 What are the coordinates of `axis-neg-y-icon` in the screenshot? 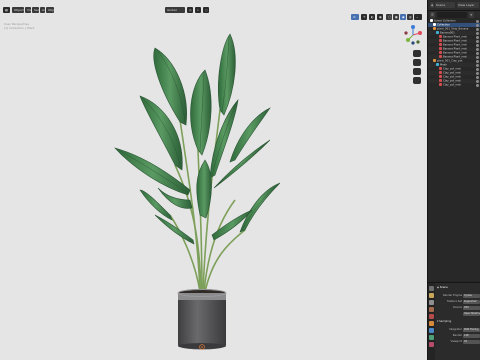 It's located at (418, 42).